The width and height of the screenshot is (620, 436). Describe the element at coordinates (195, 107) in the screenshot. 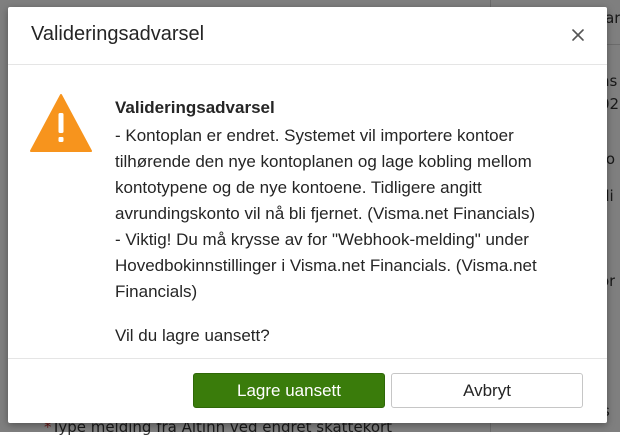

I see `message-heading: Valideringsadvarsel` at that location.